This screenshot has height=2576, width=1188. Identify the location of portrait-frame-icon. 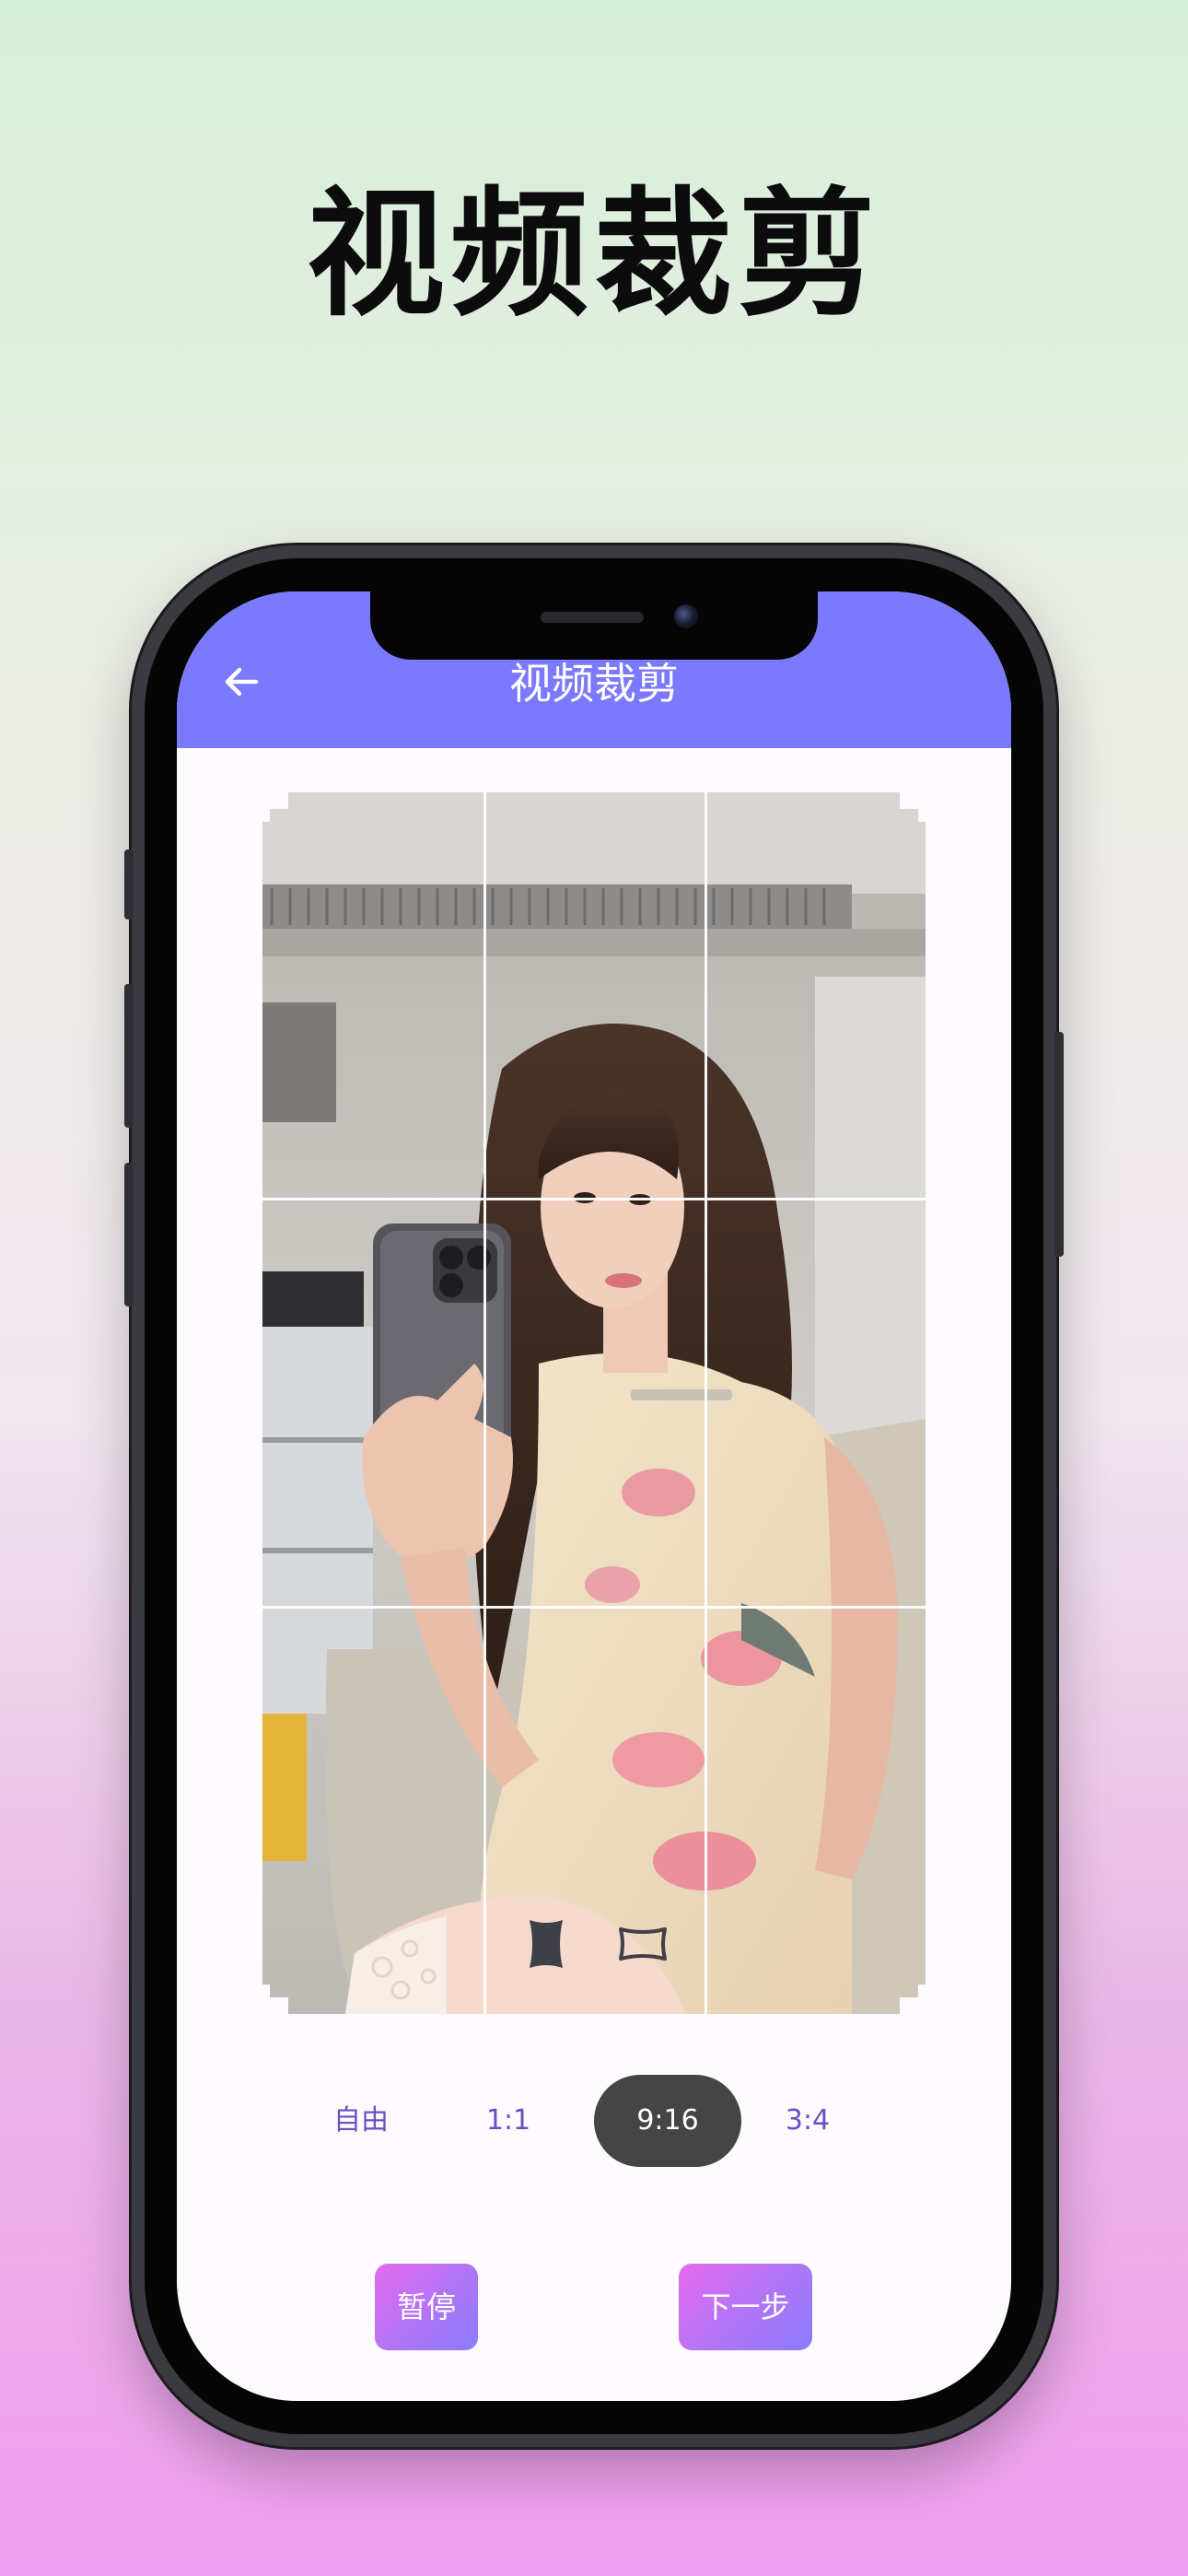
(546, 1948).